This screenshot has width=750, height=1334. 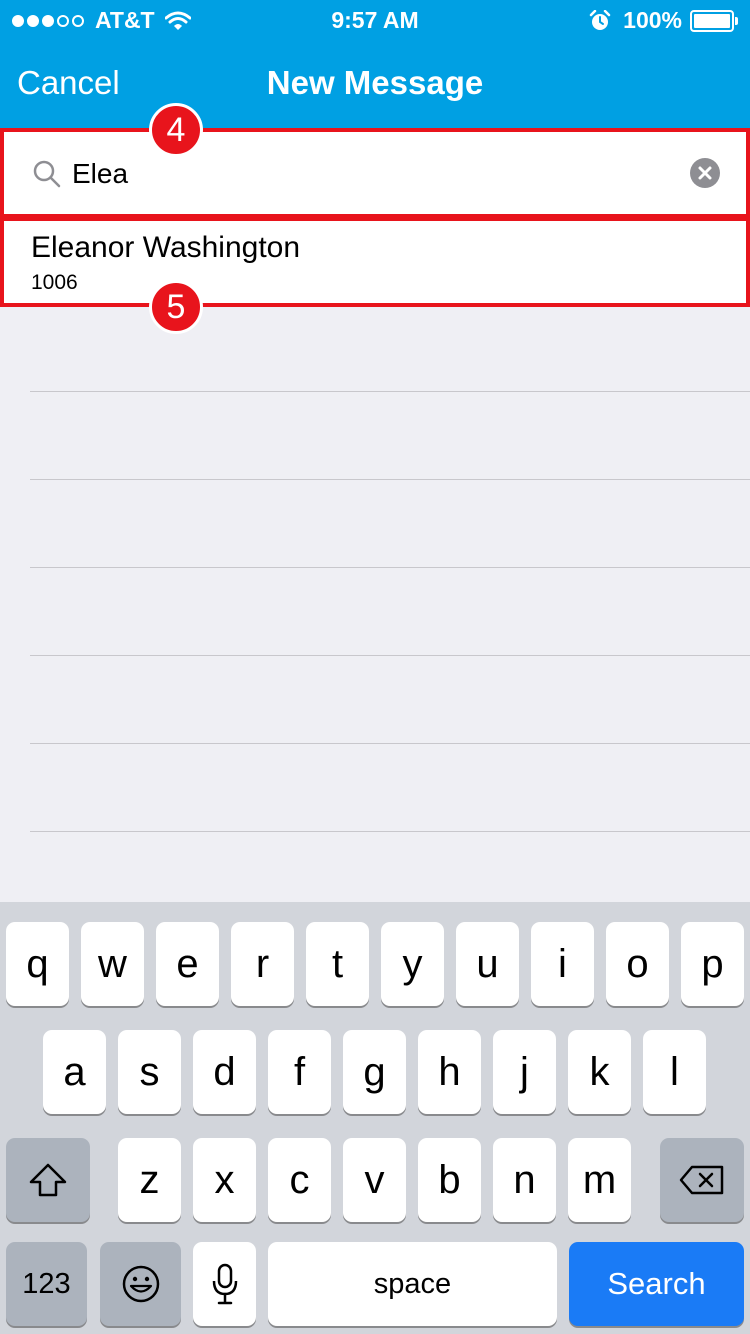 I want to click on key-y: y, so click(x=412, y=964).